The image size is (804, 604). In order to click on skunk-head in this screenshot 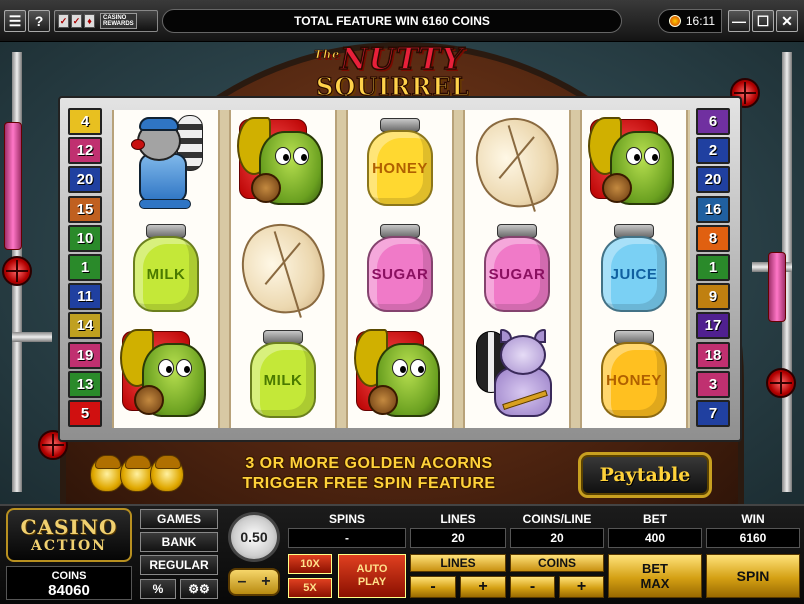, I will do `click(523, 355)`.